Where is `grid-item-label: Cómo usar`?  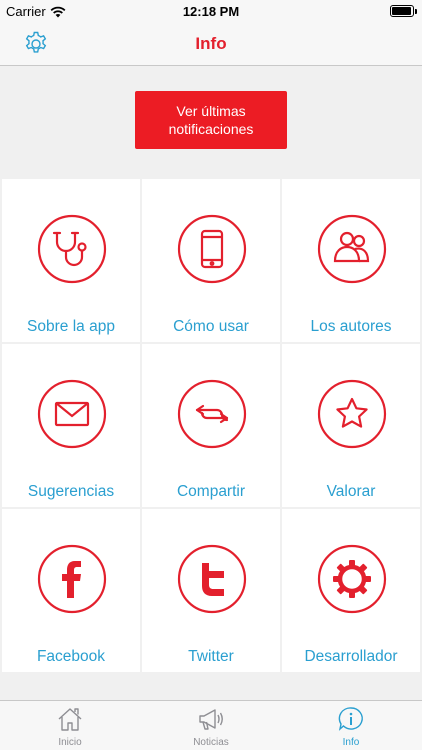 grid-item-label: Cómo usar is located at coordinates (211, 326).